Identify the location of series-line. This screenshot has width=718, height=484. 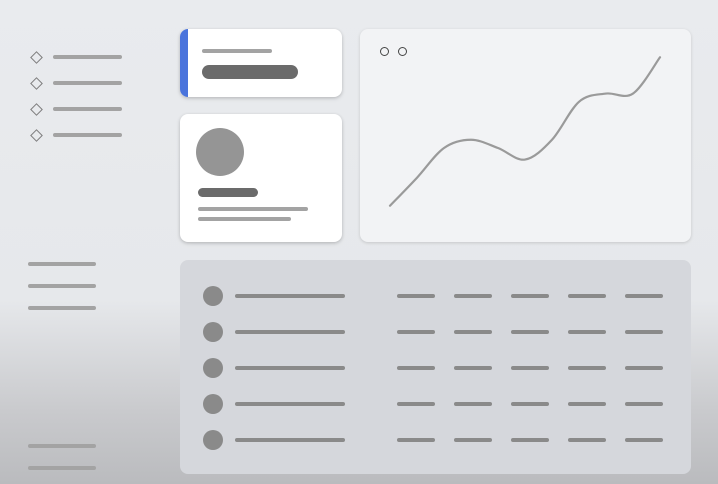
(525, 131).